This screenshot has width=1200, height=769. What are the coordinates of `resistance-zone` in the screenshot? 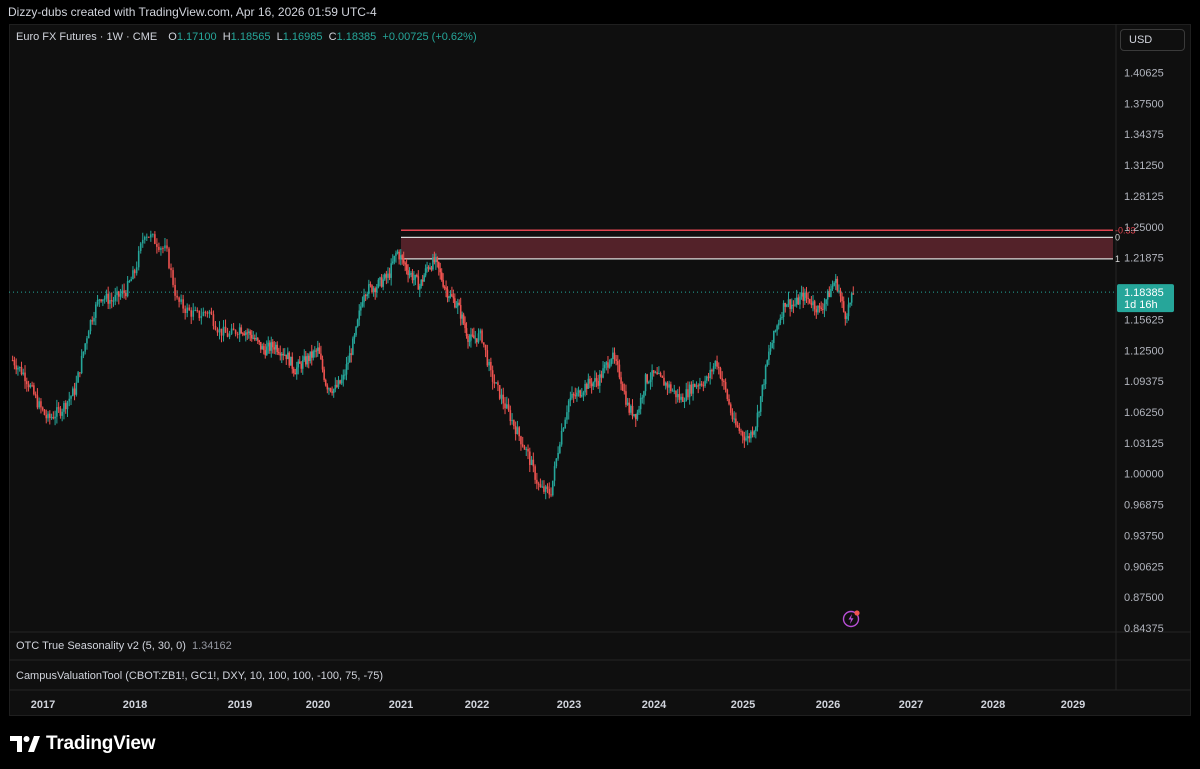 It's located at (757, 248).